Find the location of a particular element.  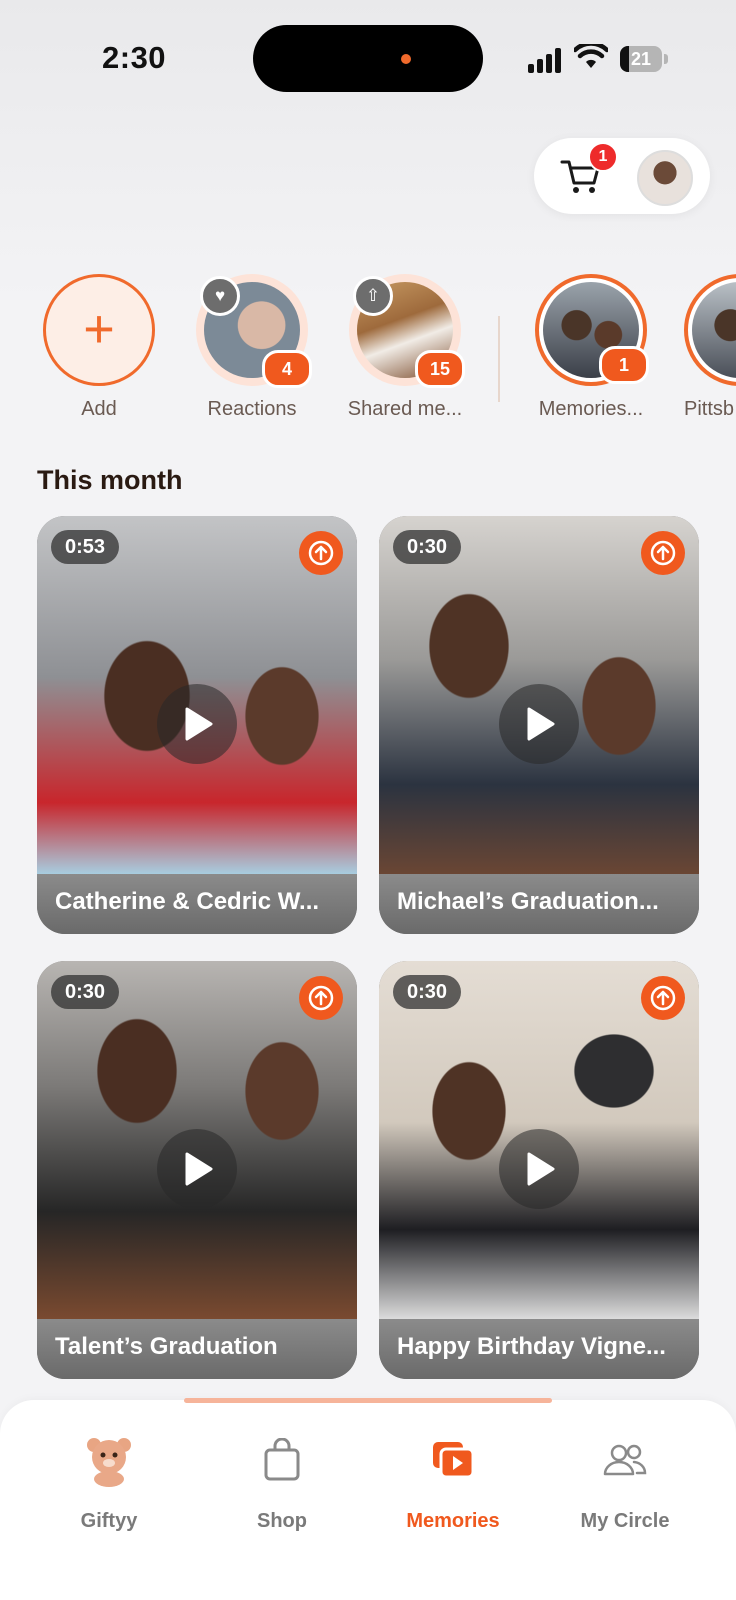

reactions-count-badge: 4 is located at coordinates (287, 369).